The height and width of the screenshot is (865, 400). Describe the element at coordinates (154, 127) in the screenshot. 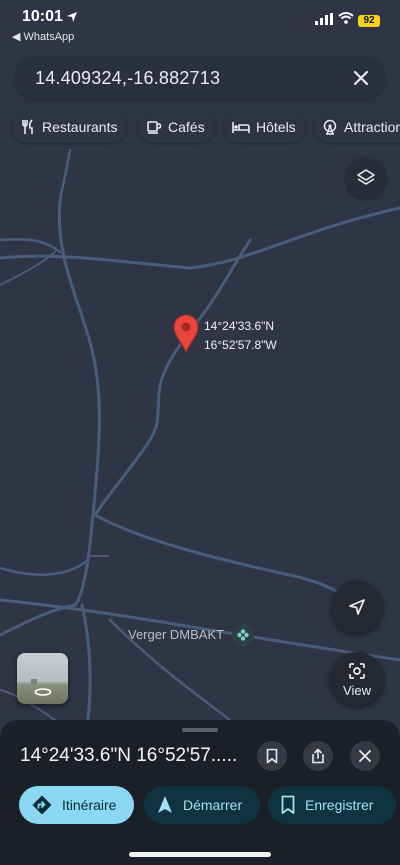

I see `coffee-cup-icon` at that location.